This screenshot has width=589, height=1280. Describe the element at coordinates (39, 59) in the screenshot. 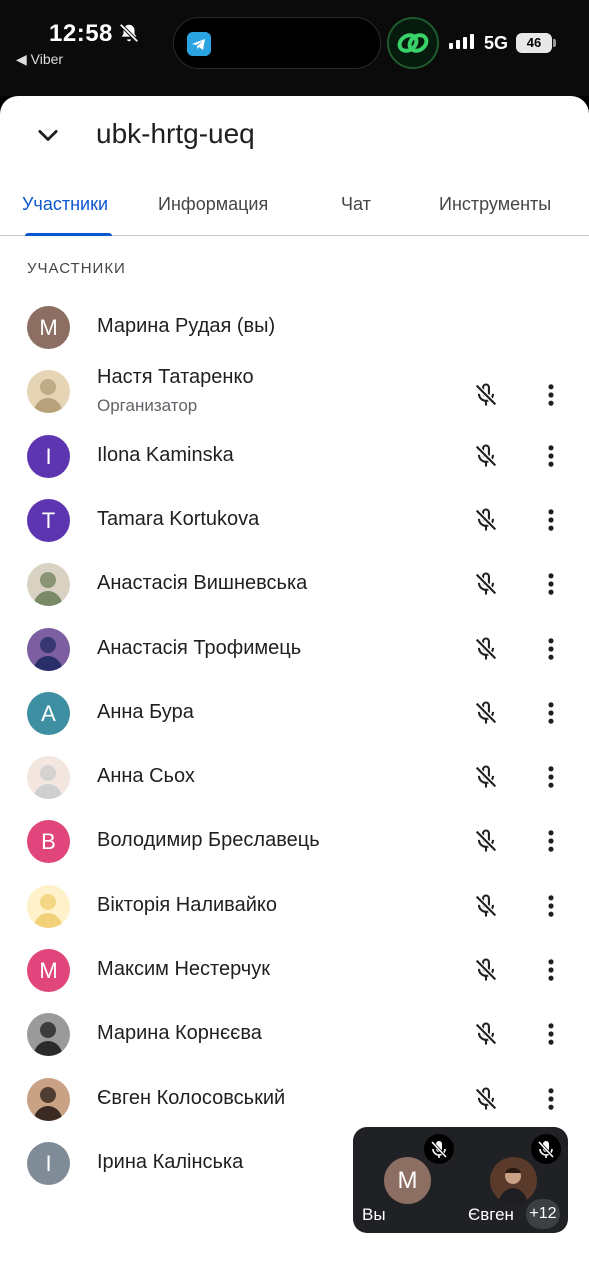

I see `back-to-app-link: ◀ Viber` at that location.